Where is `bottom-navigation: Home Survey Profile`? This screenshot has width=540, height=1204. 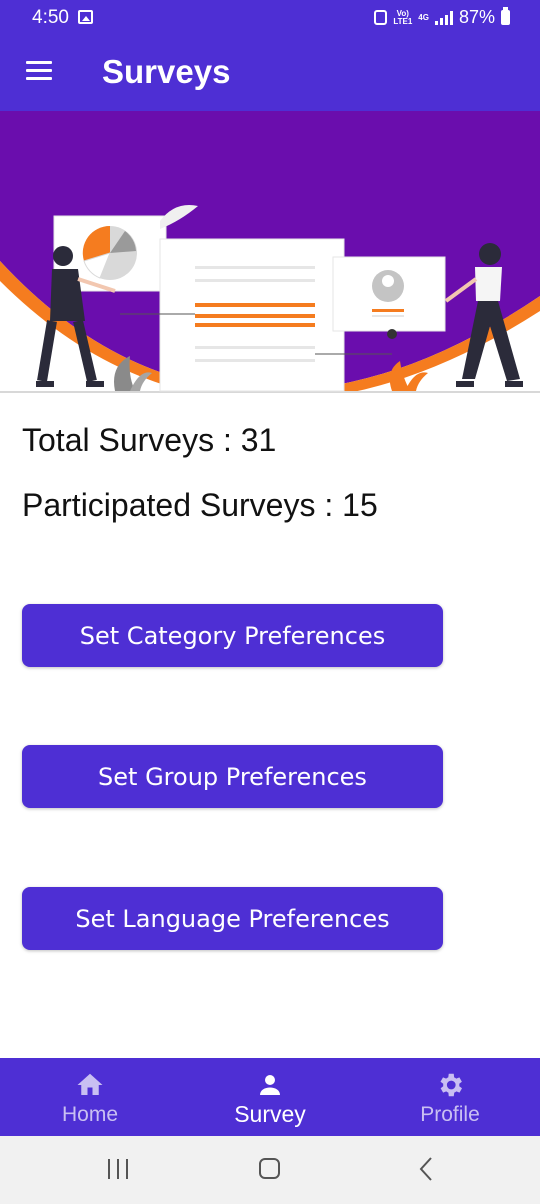 bottom-navigation: Home Survey Profile is located at coordinates (270, 1097).